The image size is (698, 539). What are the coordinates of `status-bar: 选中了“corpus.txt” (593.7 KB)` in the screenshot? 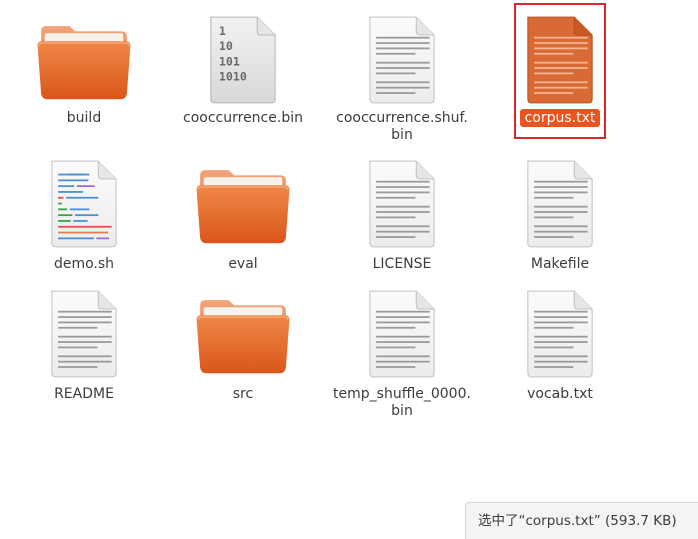 It's located at (581, 520).